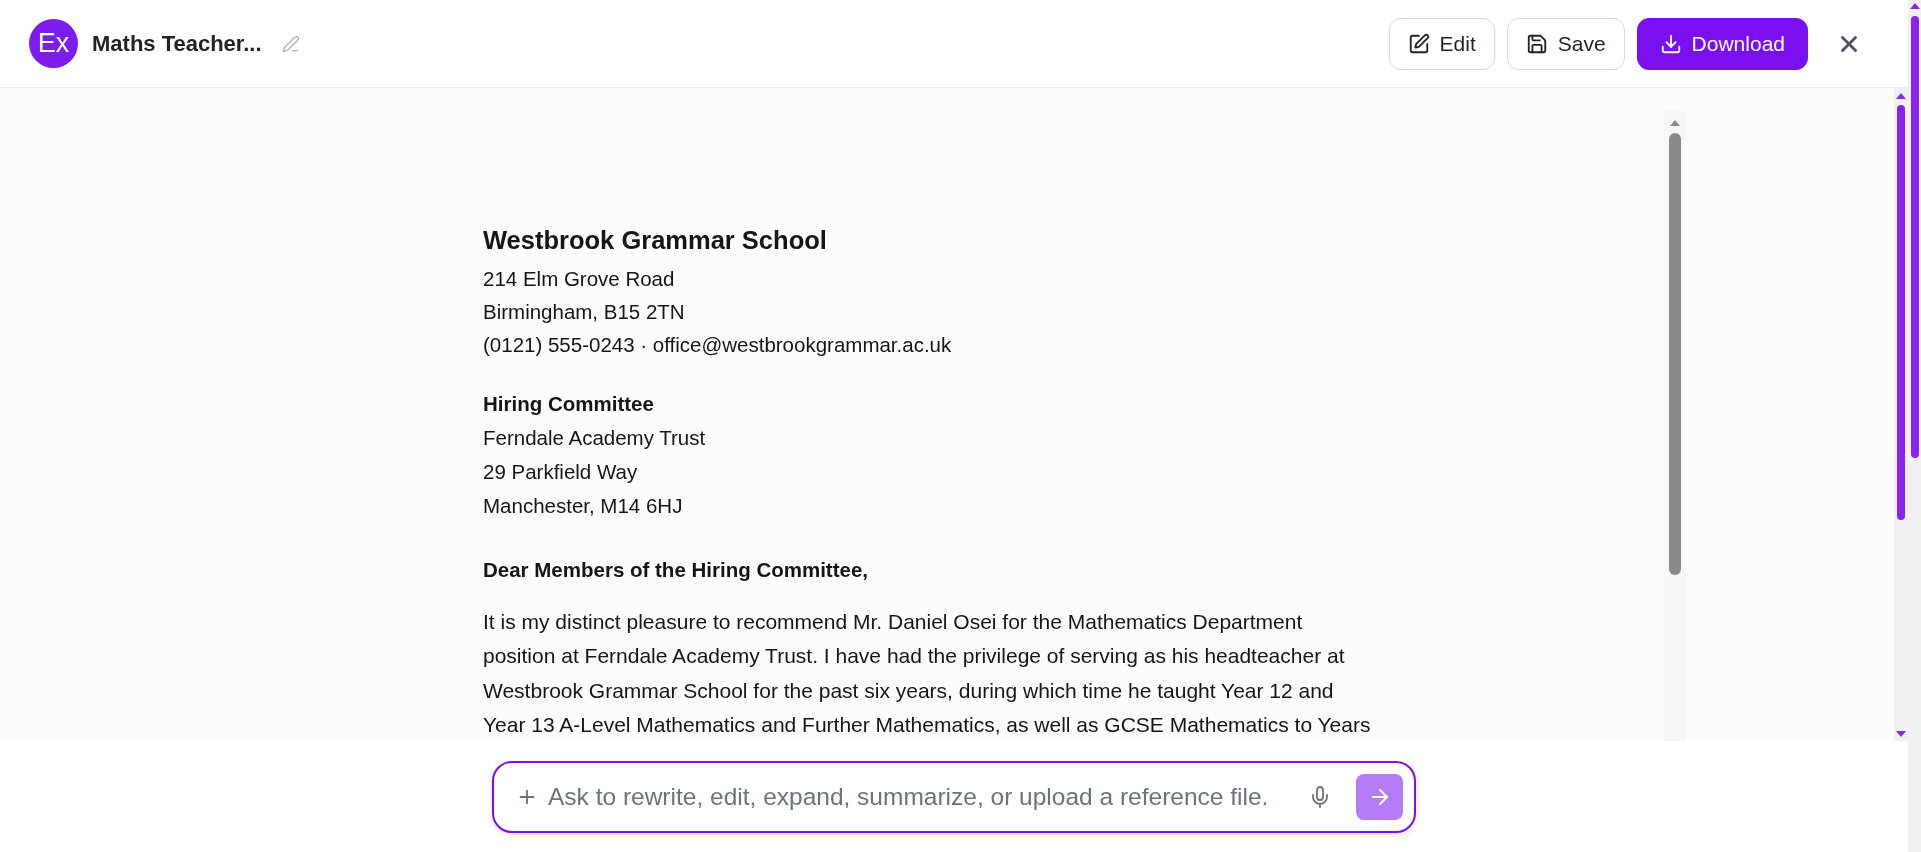  Describe the element at coordinates (583, 506) in the screenshot. I see `address-line: Manchester, M14 6HJ` at that location.